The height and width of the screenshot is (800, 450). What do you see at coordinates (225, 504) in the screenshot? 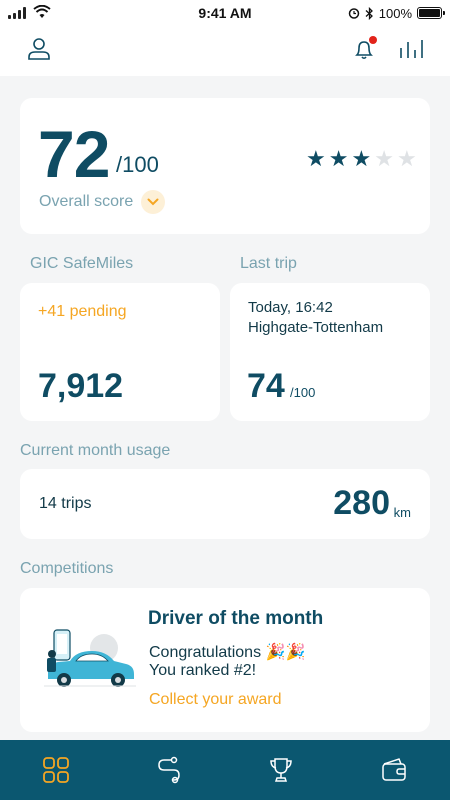
I see `usage-card: 14 trips 280 km` at bounding box center [225, 504].